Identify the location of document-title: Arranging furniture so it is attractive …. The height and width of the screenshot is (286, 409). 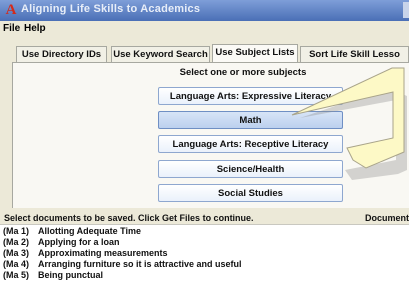
(140, 264).